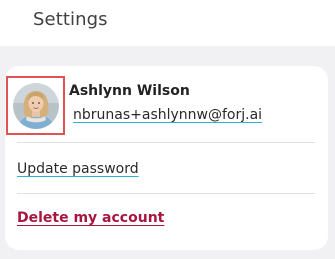 The width and height of the screenshot is (335, 259). I want to click on avatar-highlight, so click(35, 105).